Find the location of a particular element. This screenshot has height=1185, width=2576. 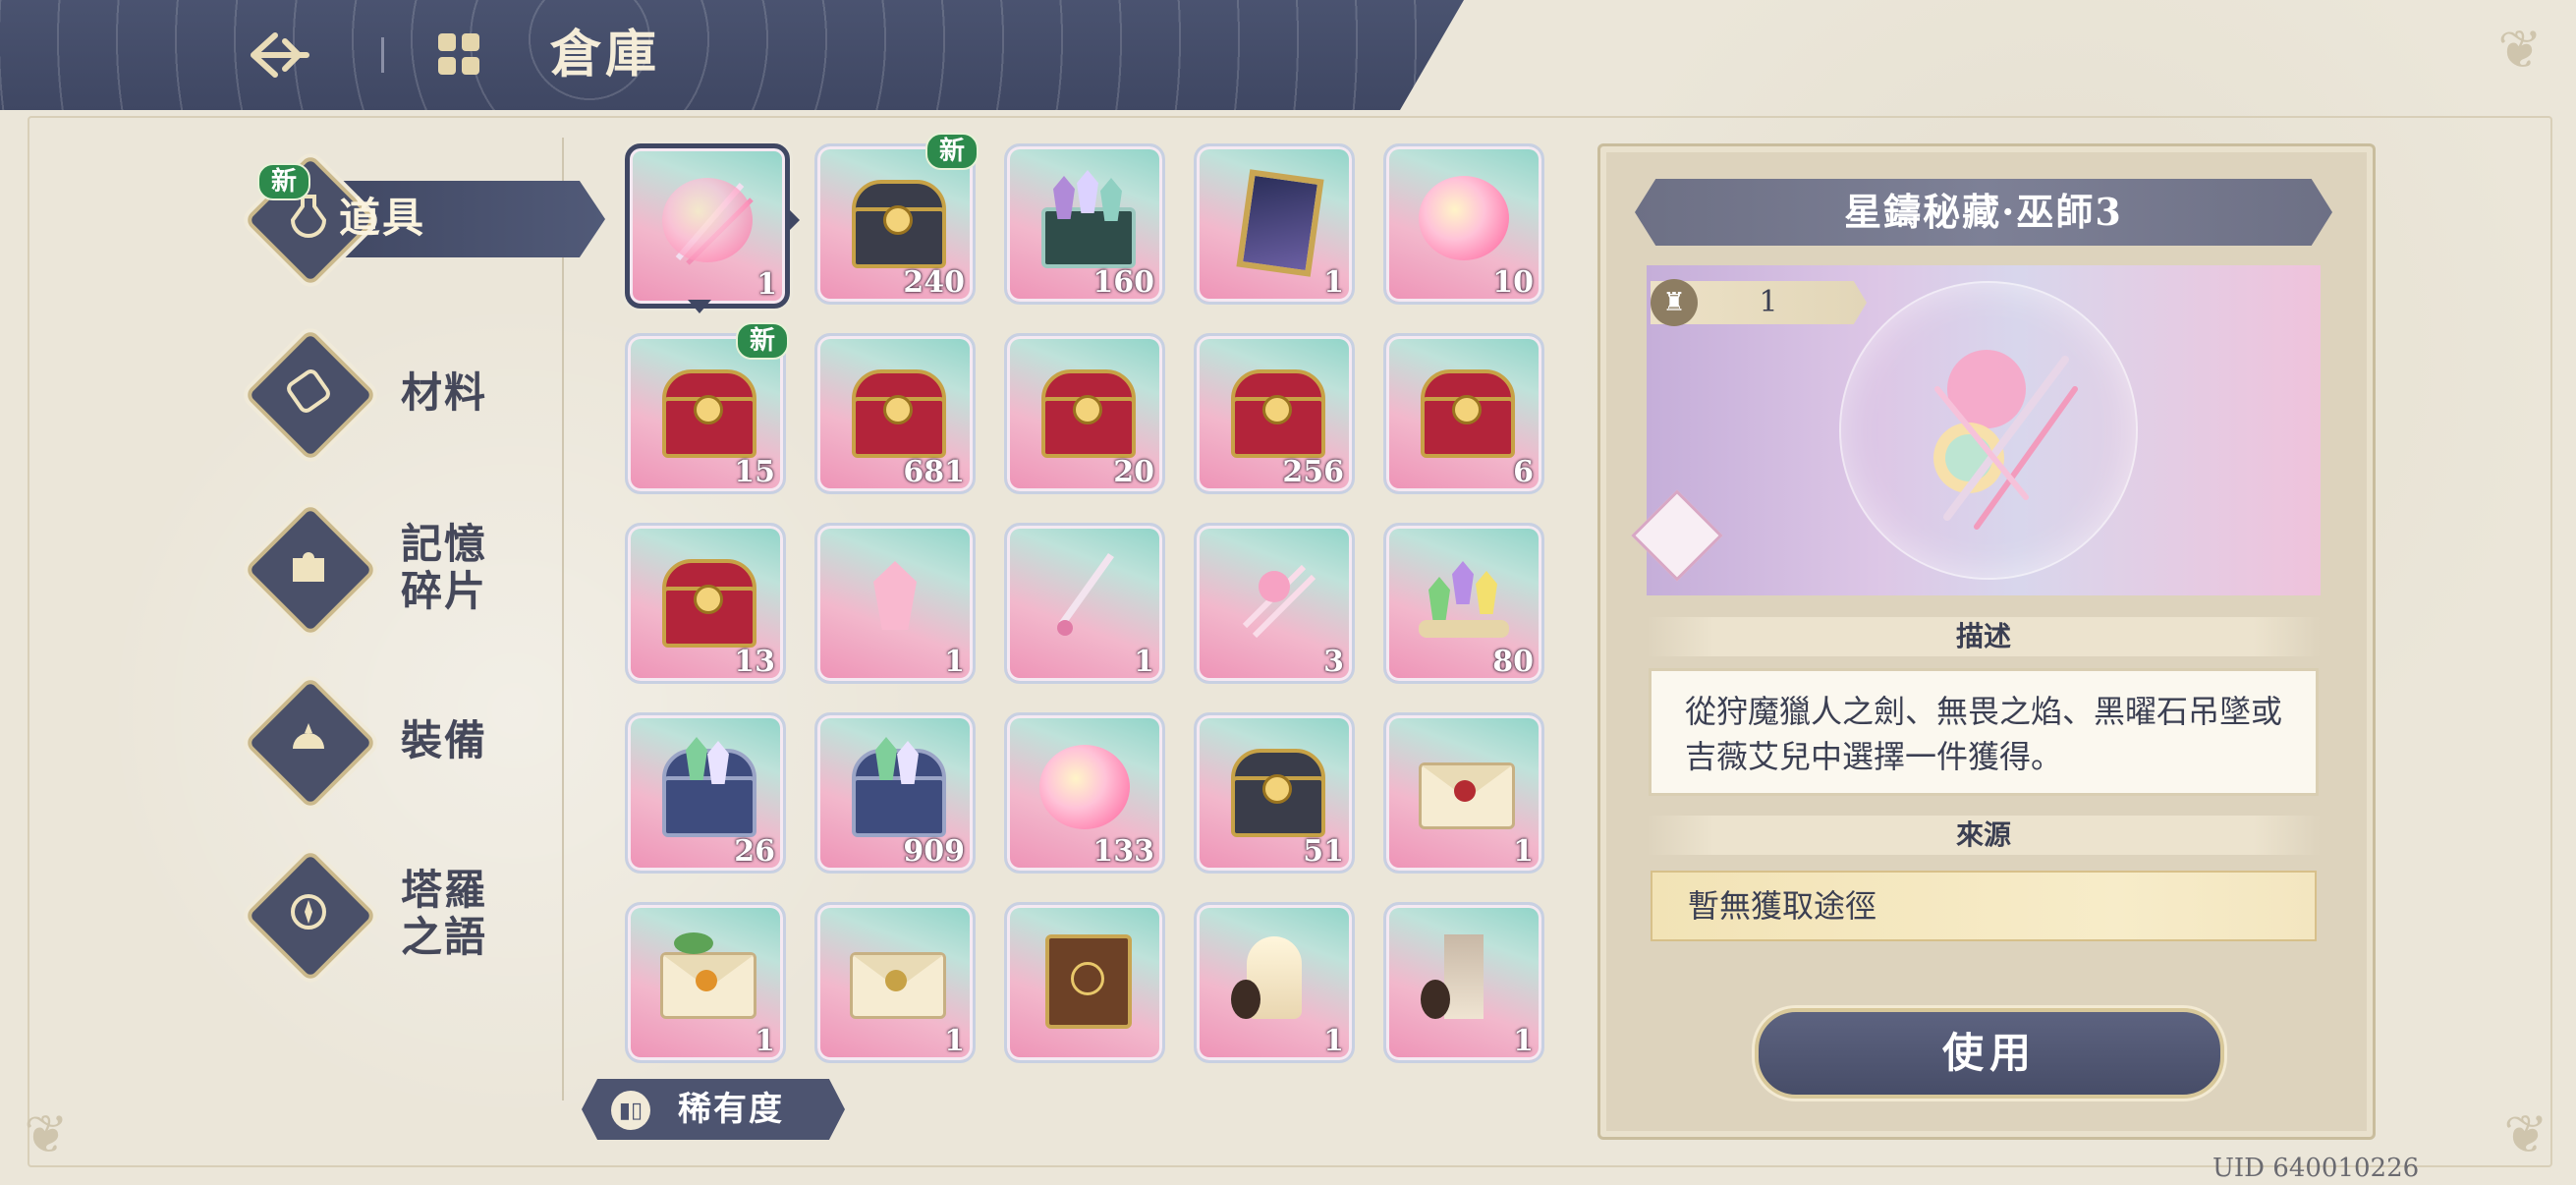

crystal-chest-icon is located at coordinates (1086, 218).